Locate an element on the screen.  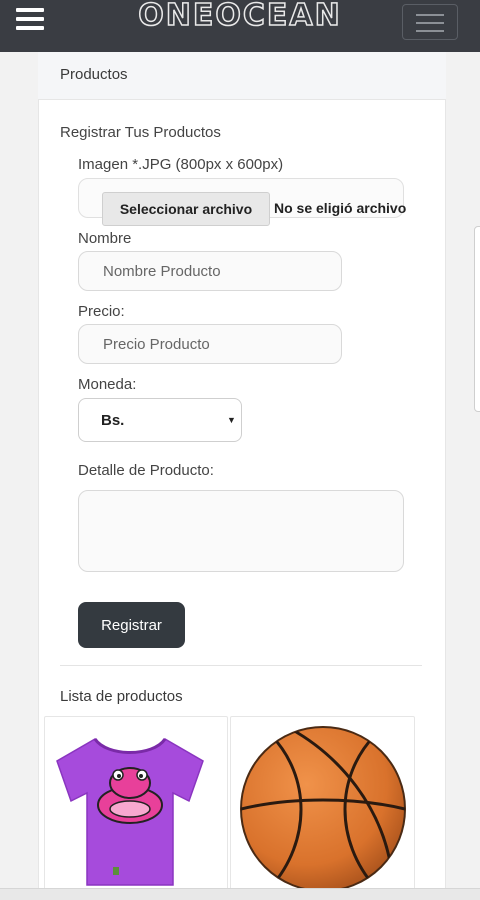
form-heading: Registrar Tus Productos is located at coordinates (140, 132).